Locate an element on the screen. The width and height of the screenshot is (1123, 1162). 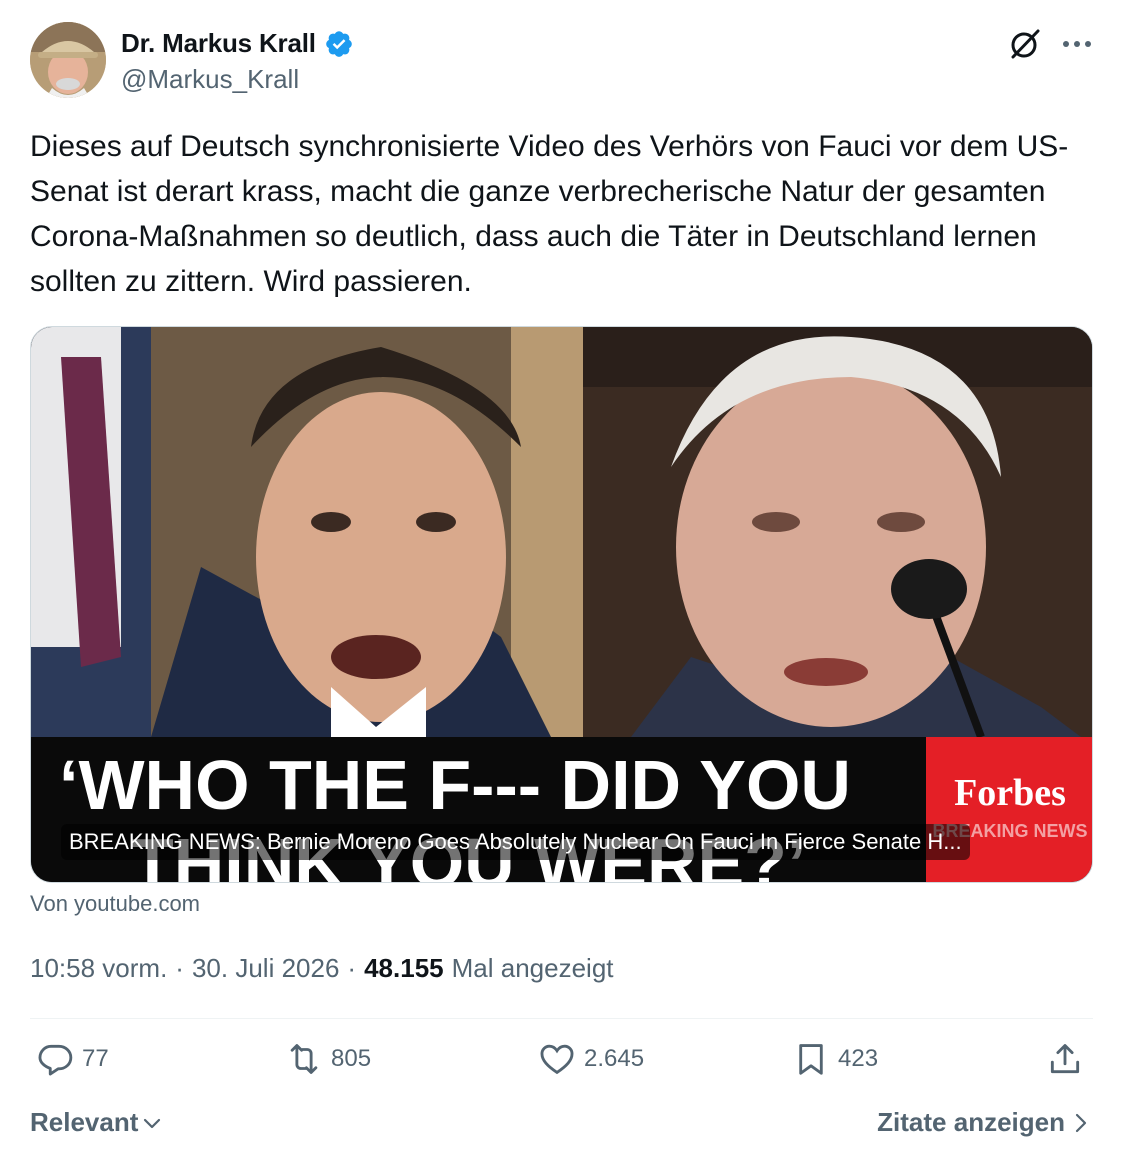
bookmark-count: 423 is located at coordinates (858, 1058).